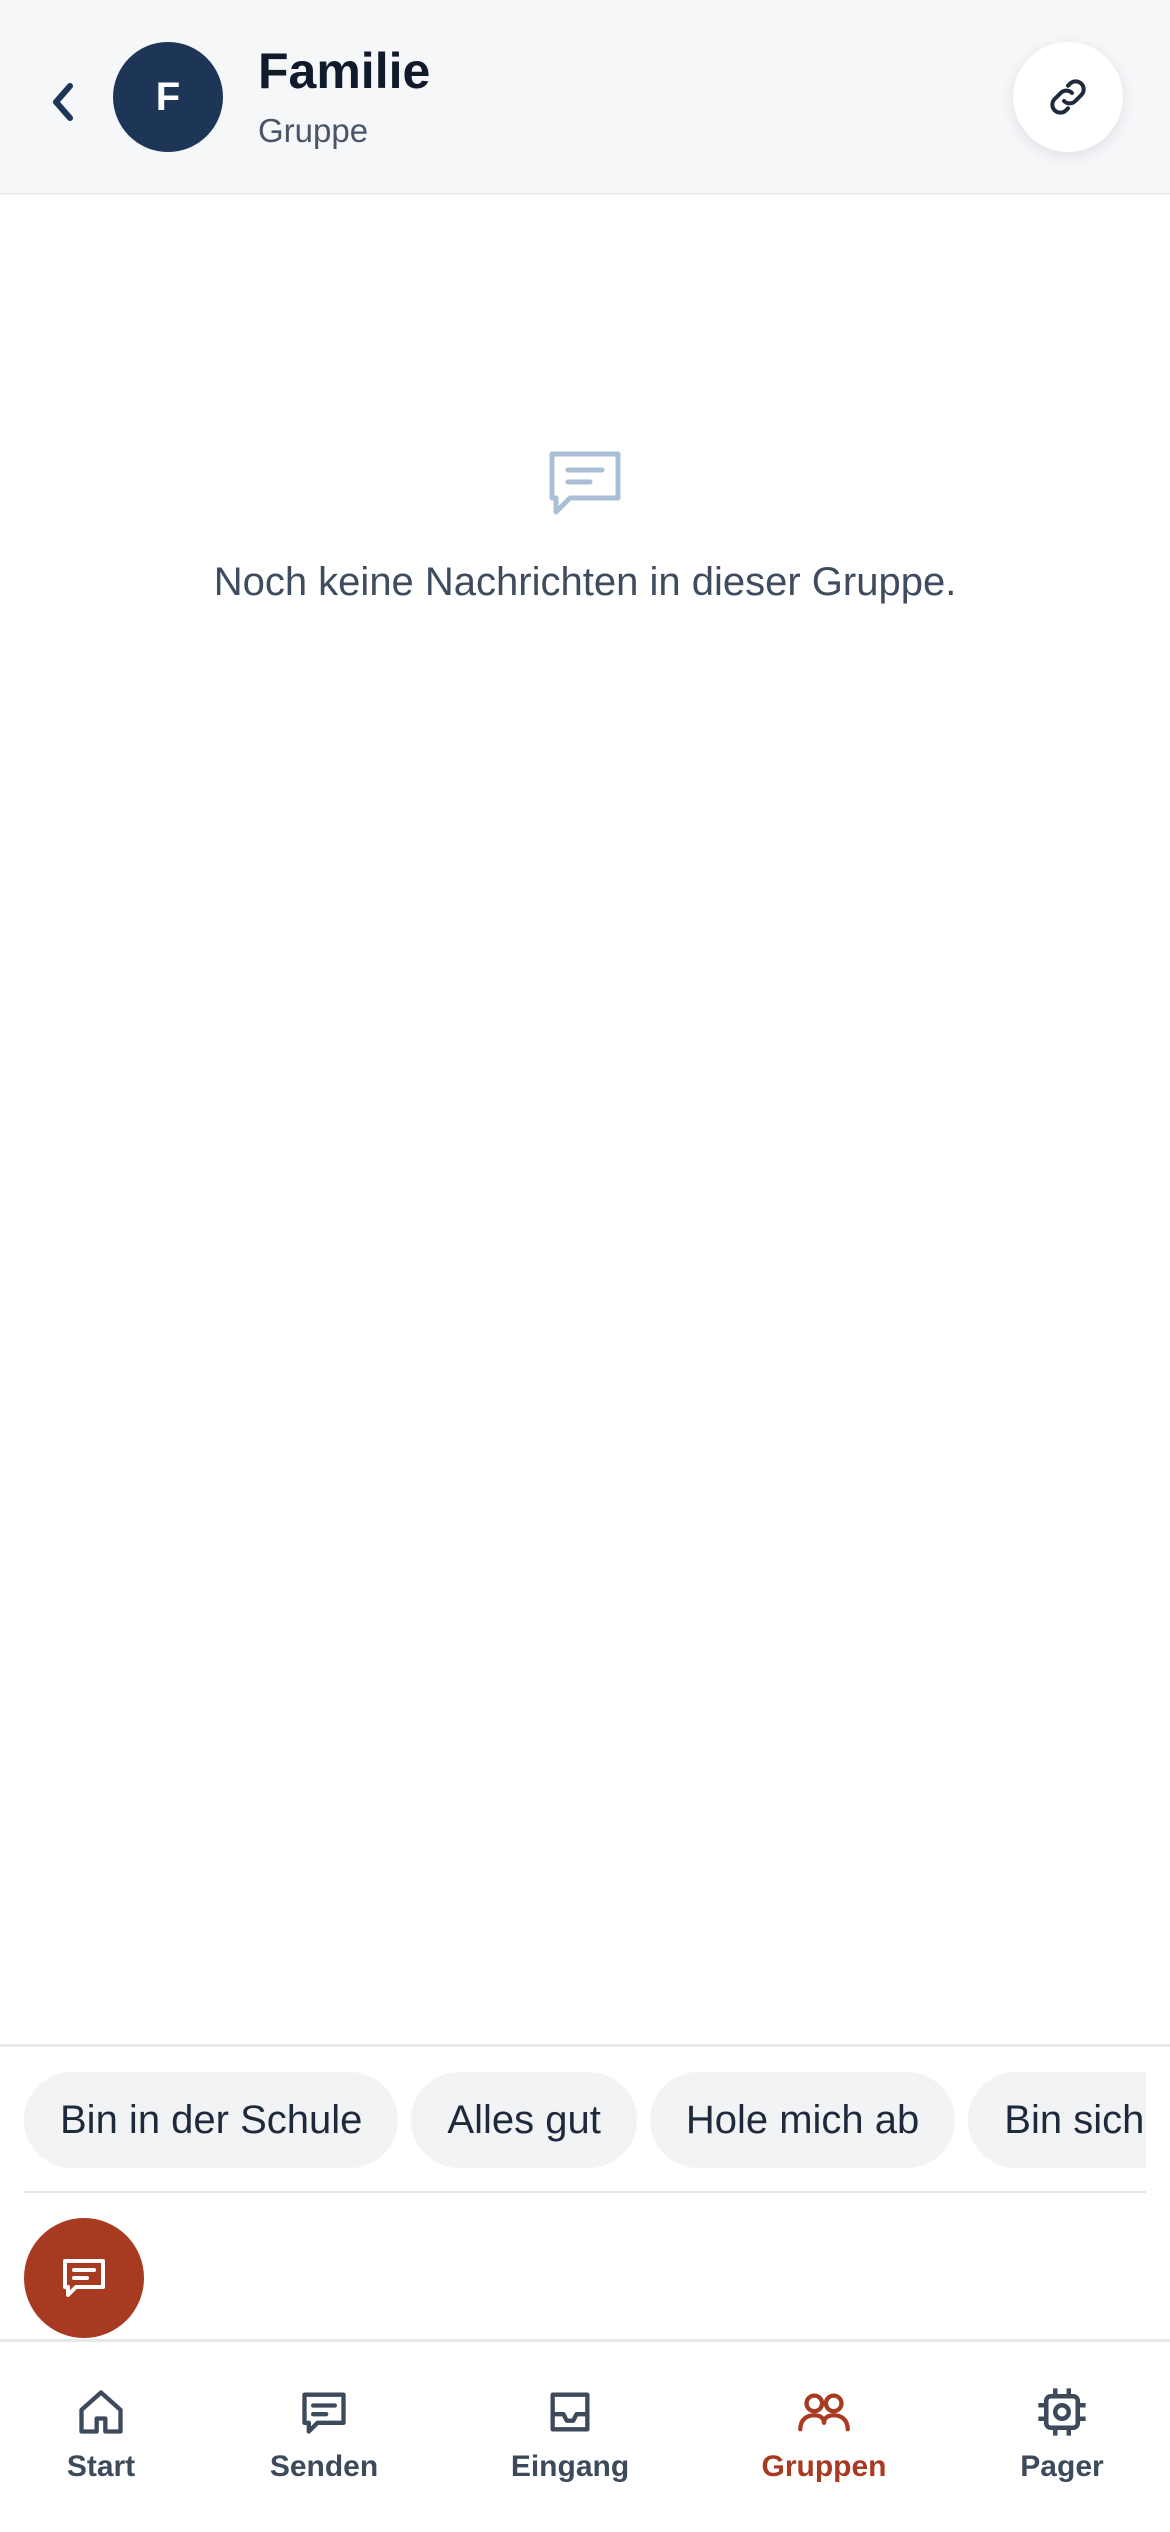  I want to click on nav-label-pager: Pager, so click(1062, 2466).